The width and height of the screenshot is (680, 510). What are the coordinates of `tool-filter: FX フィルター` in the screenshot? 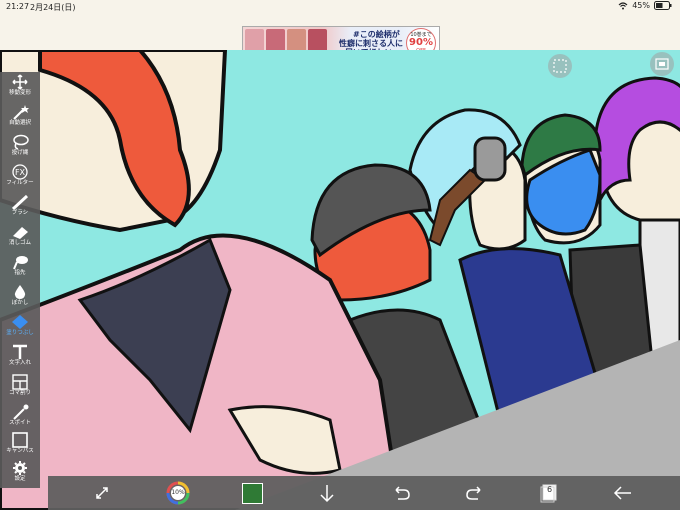 It's located at (20, 177).